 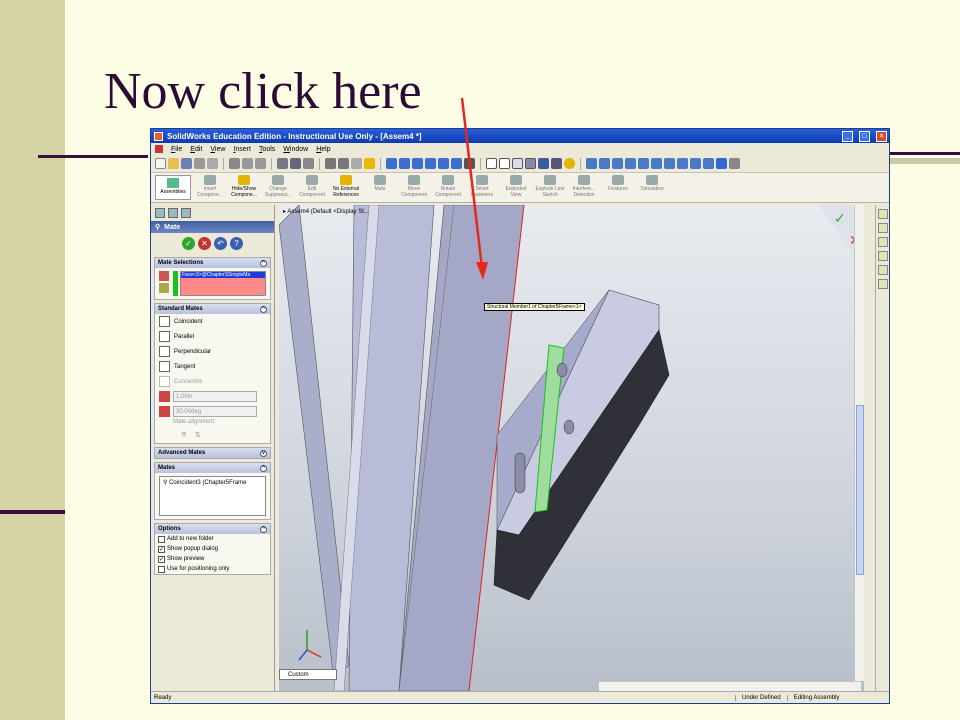 What do you see at coordinates (543, 163) in the screenshot?
I see `section-view-icon` at bounding box center [543, 163].